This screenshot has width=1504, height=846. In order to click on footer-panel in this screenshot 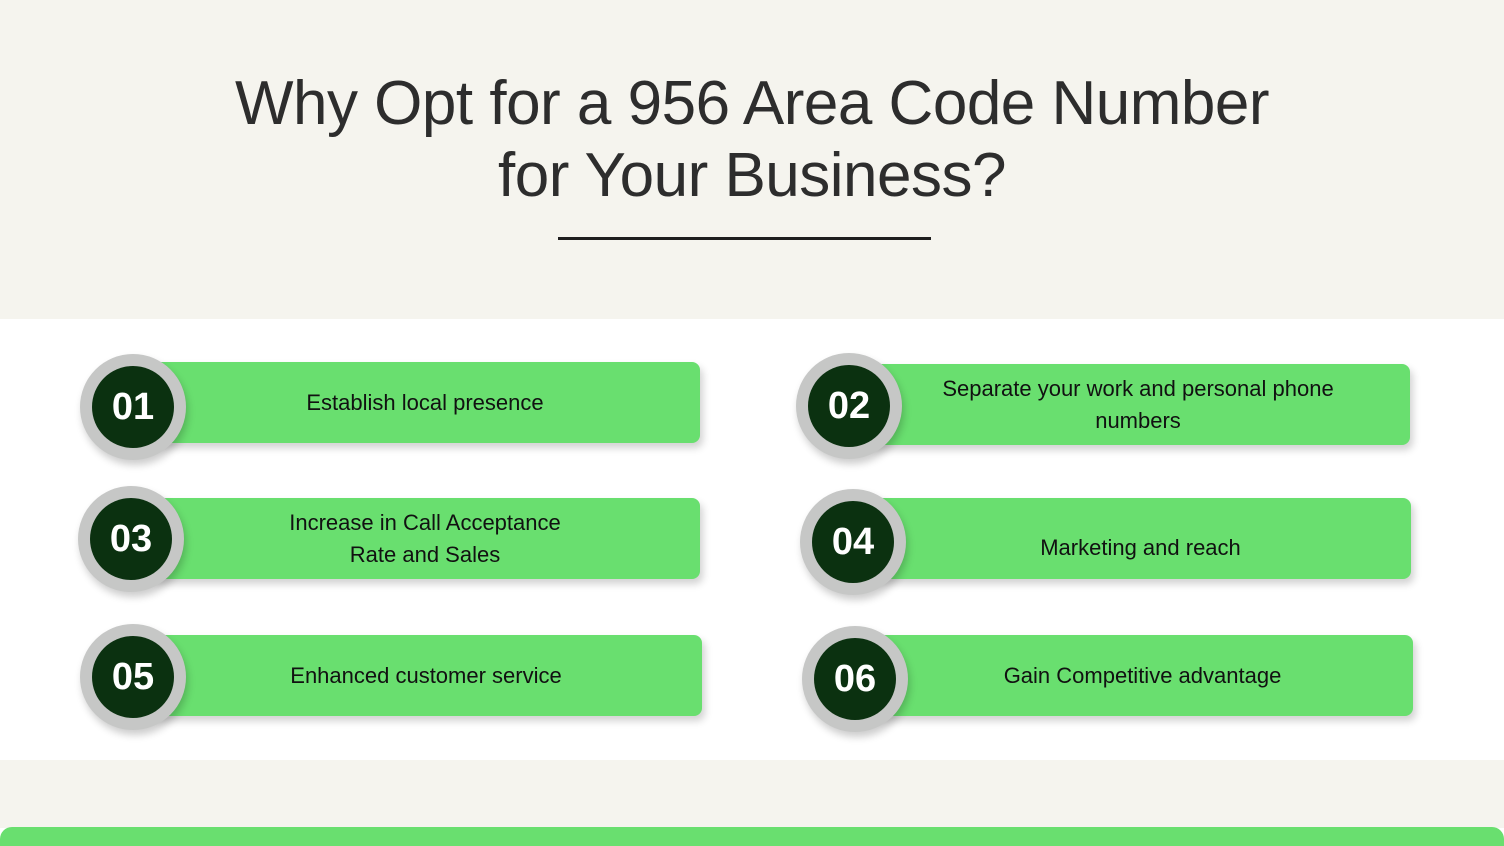, I will do `click(752, 794)`.